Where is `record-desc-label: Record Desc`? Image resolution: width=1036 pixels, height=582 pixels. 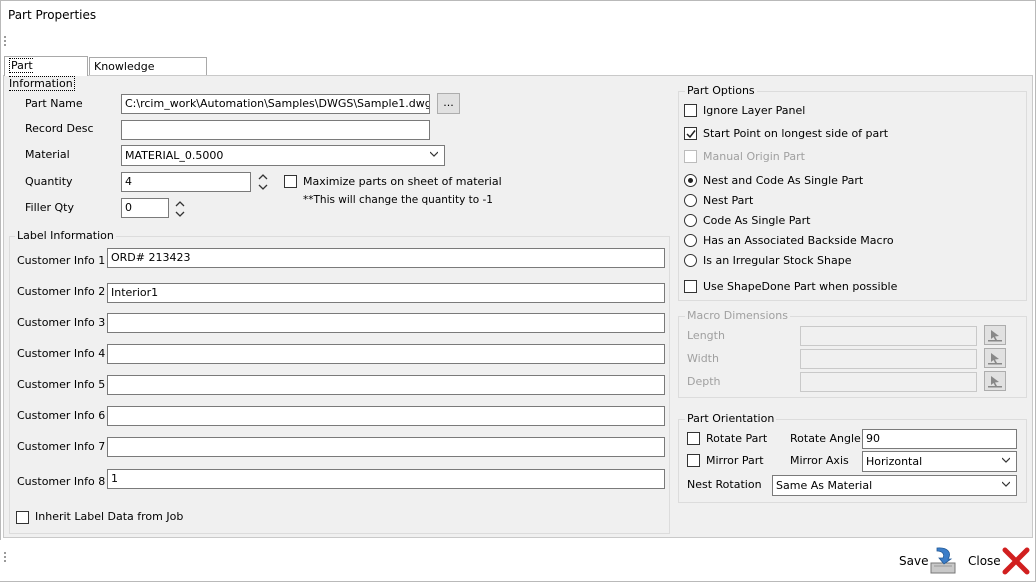 record-desc-label: Record Desc is located at coordinates (59, 128).